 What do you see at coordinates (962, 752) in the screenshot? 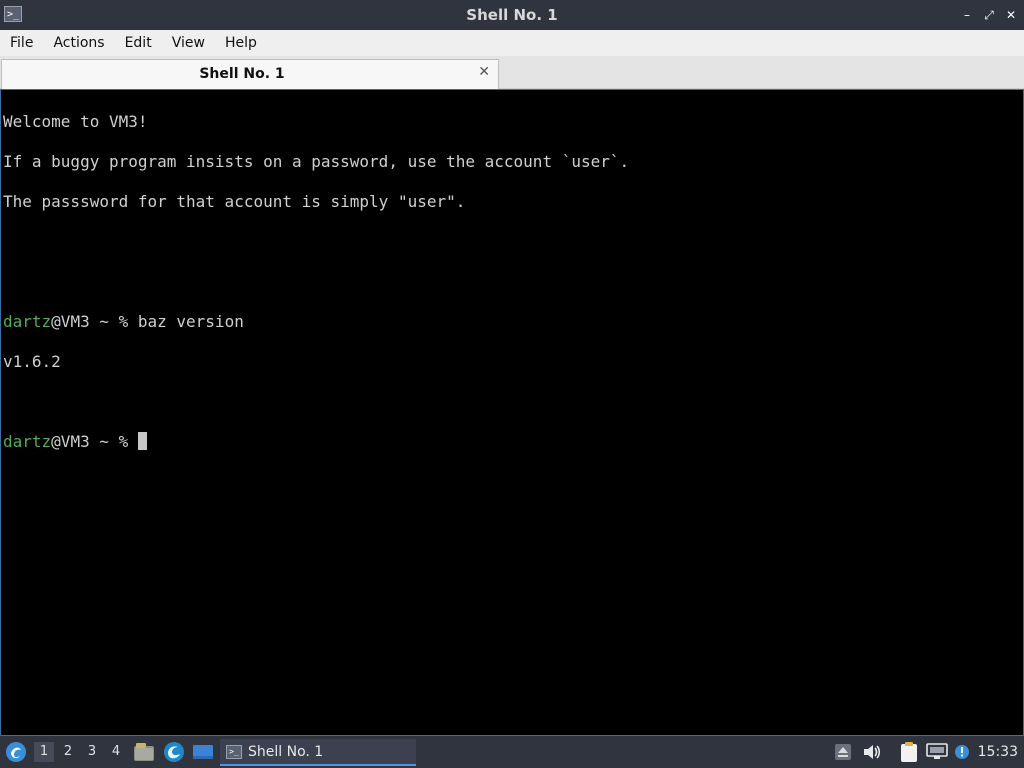
I see `updates-icon` at bounding box center [962, 752].